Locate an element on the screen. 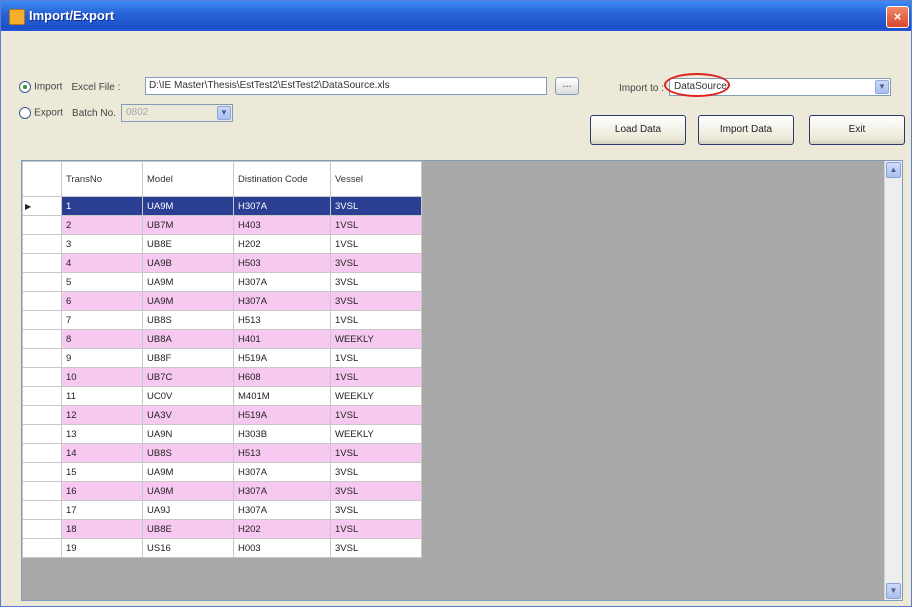 This screenshot has width=912, height=607. table-row: 18 UB8E H202 1VSL is located at coordinates (222, 529).